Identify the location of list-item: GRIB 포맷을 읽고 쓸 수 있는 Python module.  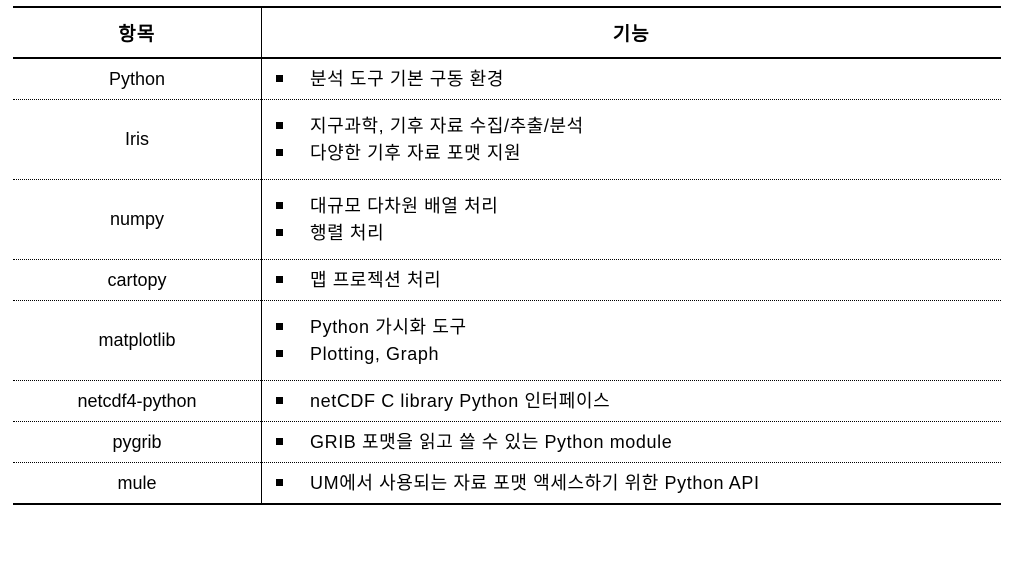
(637, 442).